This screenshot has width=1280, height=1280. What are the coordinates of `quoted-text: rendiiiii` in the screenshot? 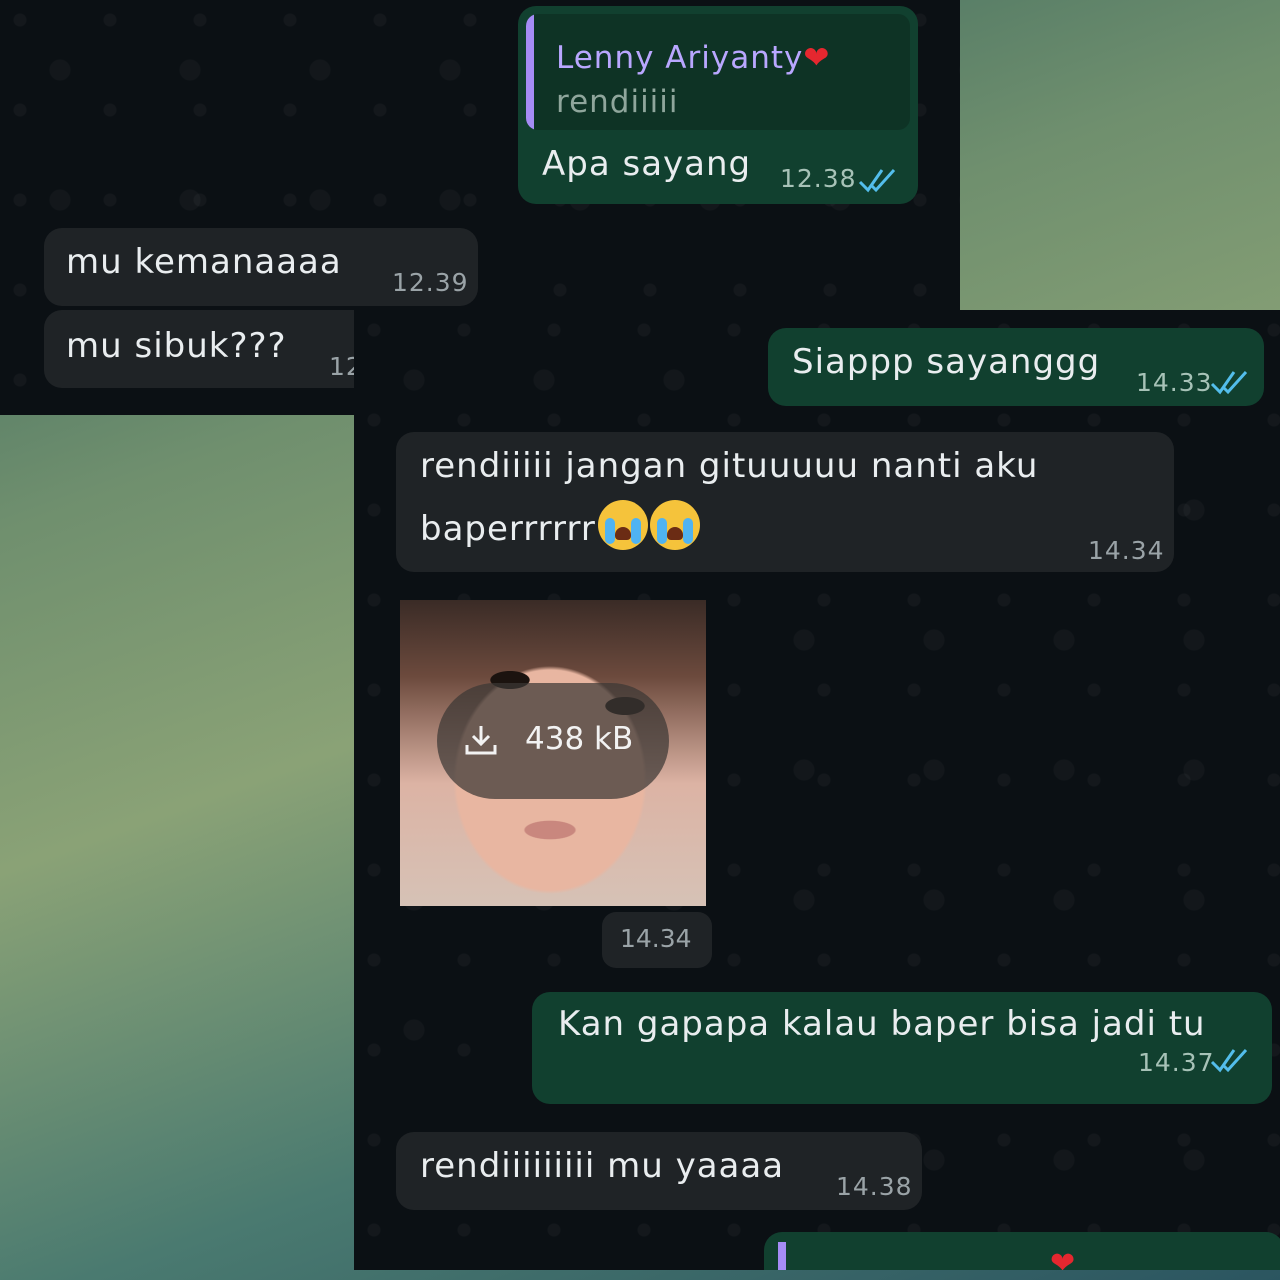 It's located at (617, 102).